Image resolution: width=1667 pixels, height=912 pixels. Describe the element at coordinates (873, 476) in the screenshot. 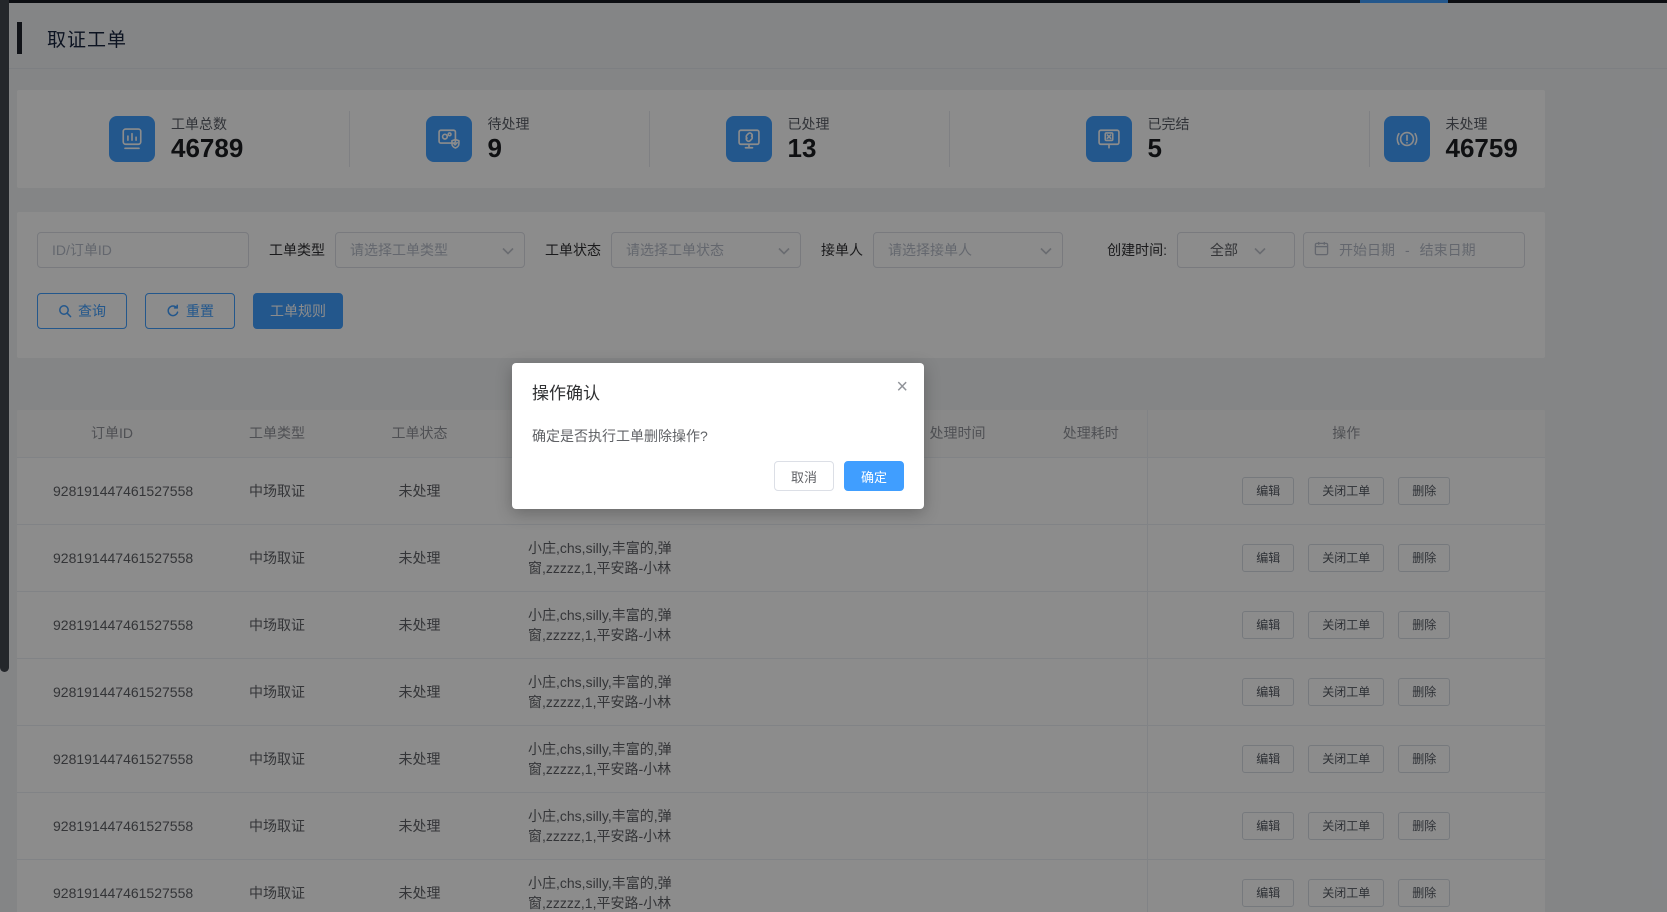

I see `confirm-button: 确定` at that location.